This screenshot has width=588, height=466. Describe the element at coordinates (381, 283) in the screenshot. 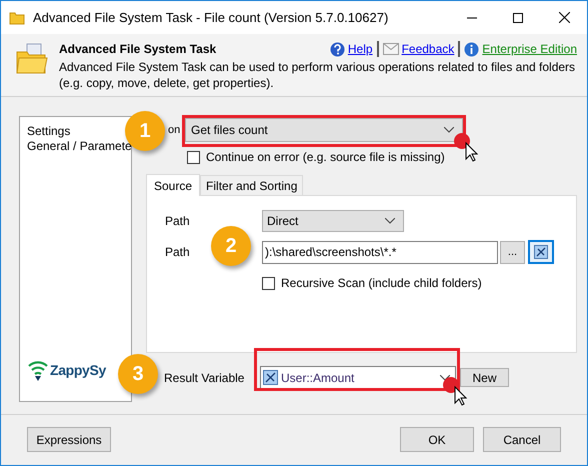

I see `checkbox-label: Recursive Scan (include child folders)` at that location.